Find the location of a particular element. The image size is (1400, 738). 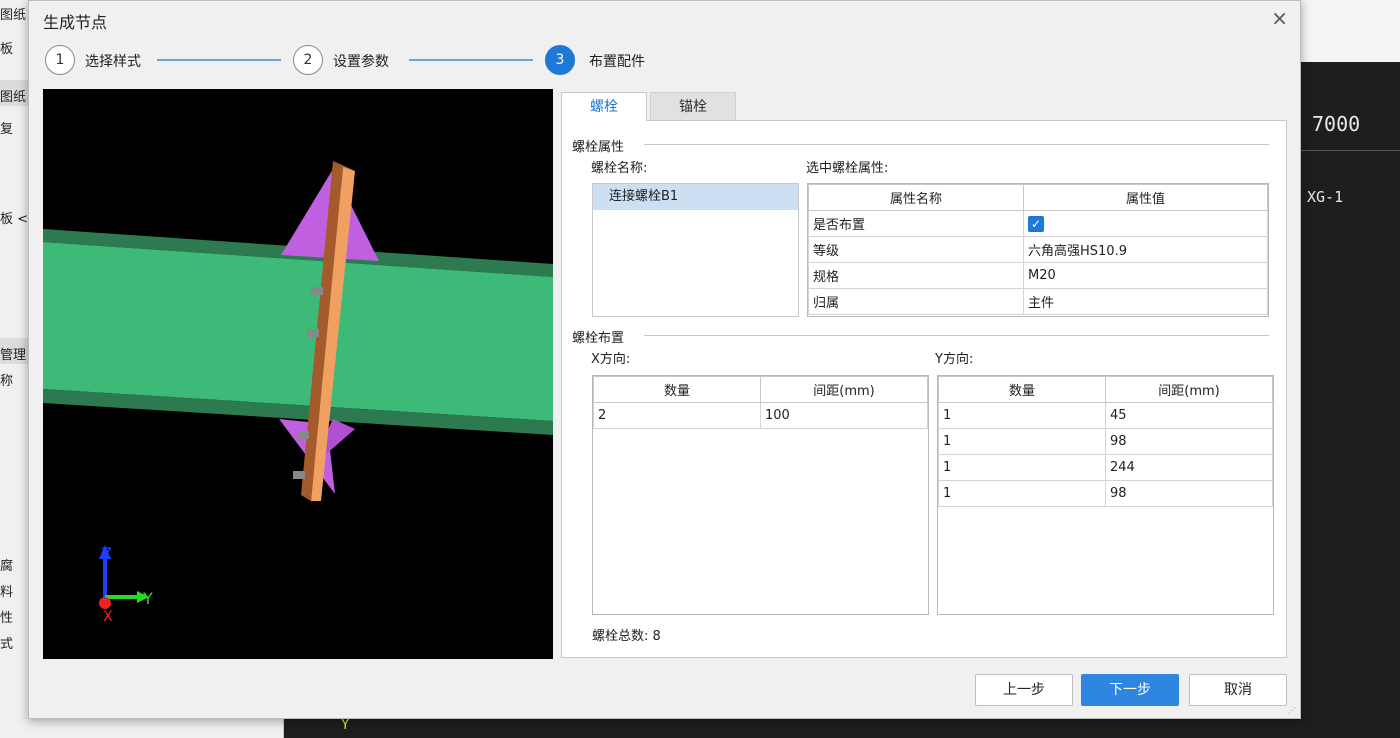

cad-divider is located at coordinates (1350, 150).